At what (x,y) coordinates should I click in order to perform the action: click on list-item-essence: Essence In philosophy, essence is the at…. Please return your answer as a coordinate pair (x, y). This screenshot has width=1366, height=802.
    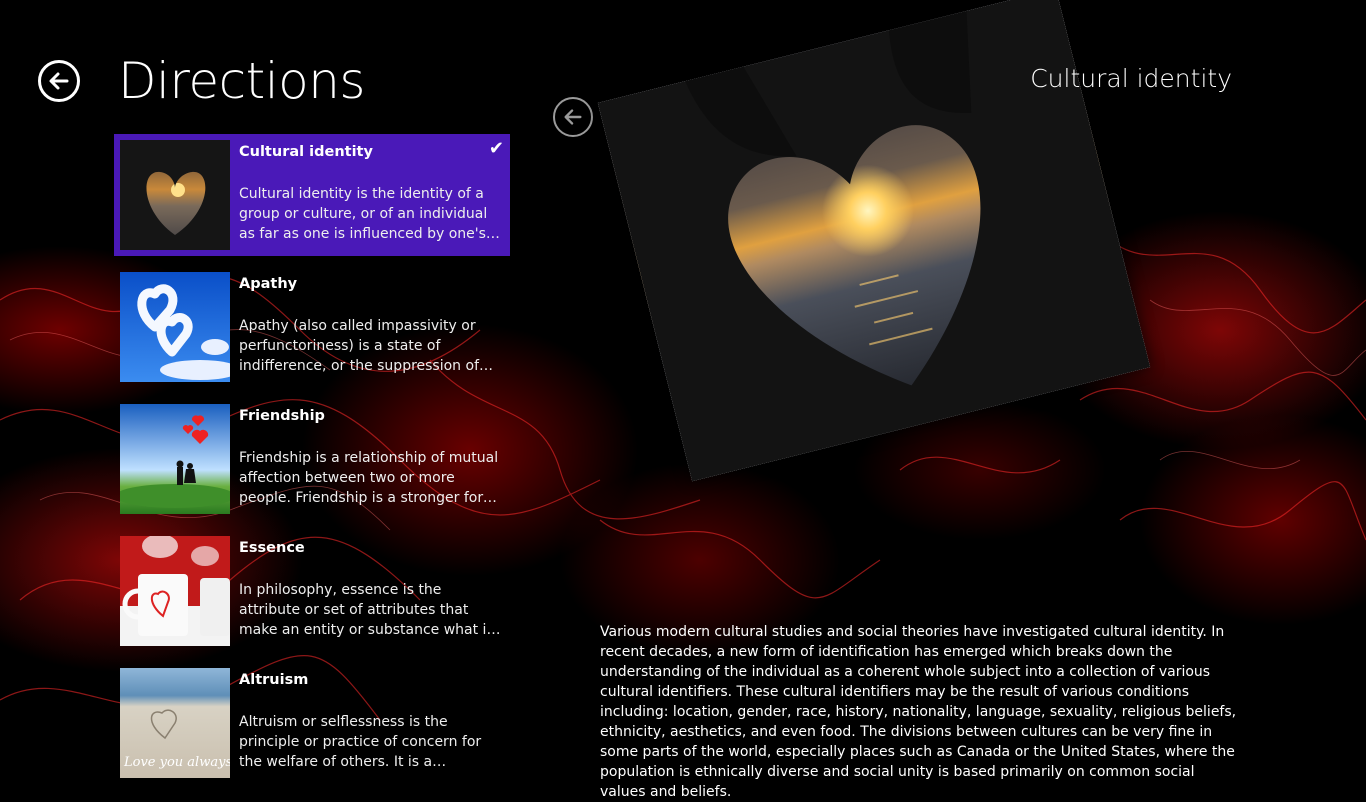
    Looking at the image, I should click on (312, 591).